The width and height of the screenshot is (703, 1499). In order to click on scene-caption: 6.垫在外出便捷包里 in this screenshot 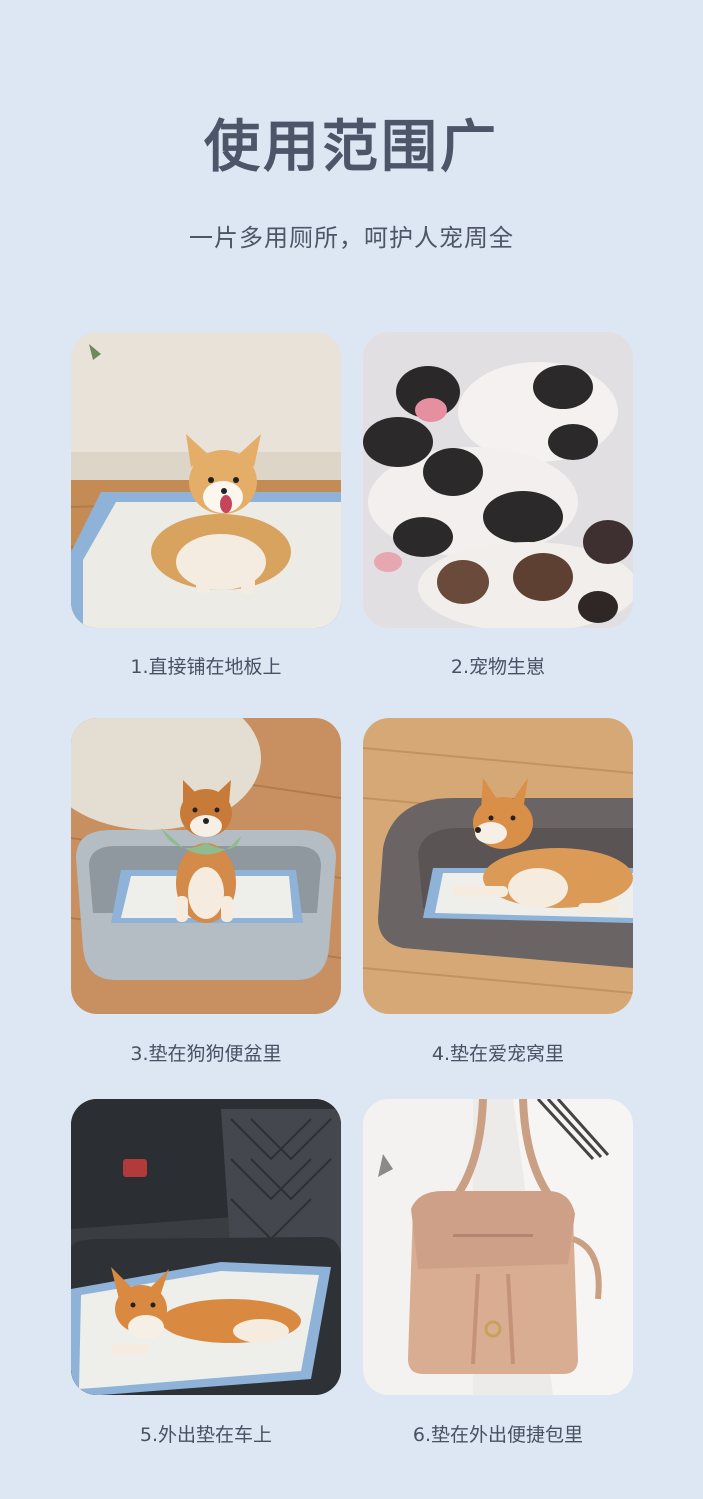, I will do `click(498, 1435)`.